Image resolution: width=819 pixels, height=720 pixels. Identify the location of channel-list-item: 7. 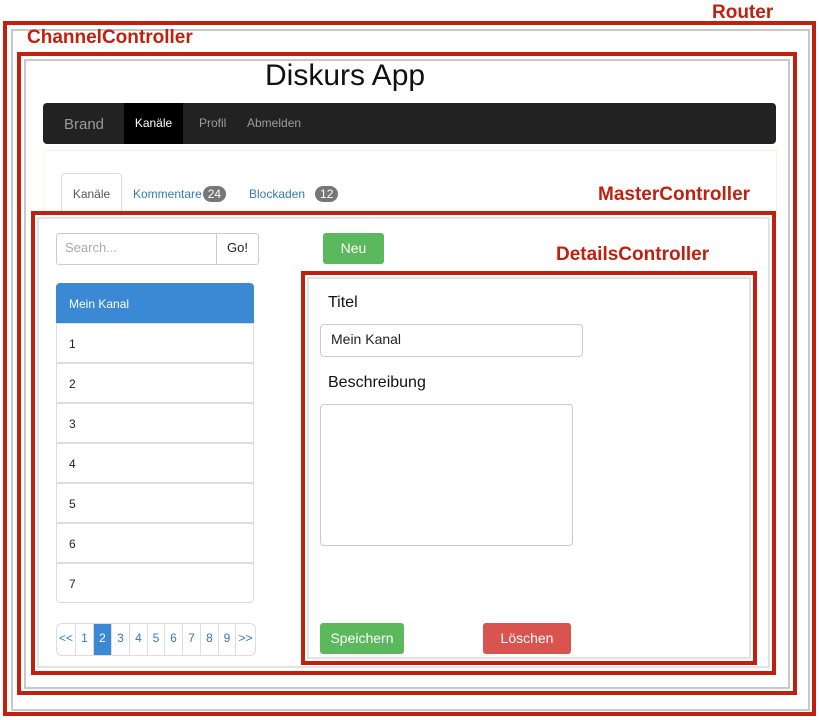
(155, 583).